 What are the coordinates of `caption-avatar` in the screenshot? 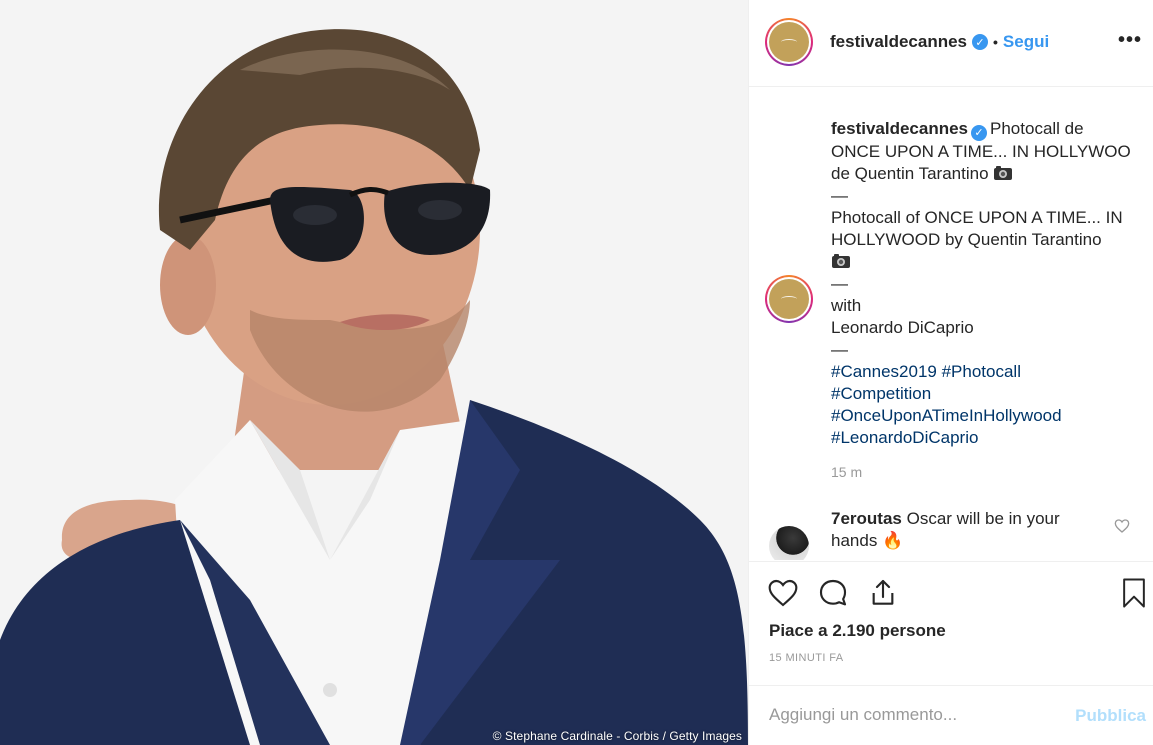 It's located at (789, 299).